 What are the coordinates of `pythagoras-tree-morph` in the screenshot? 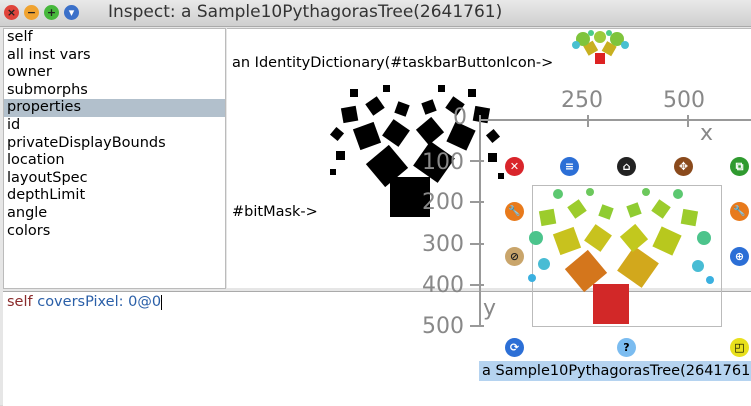 It's located at (628, 257).